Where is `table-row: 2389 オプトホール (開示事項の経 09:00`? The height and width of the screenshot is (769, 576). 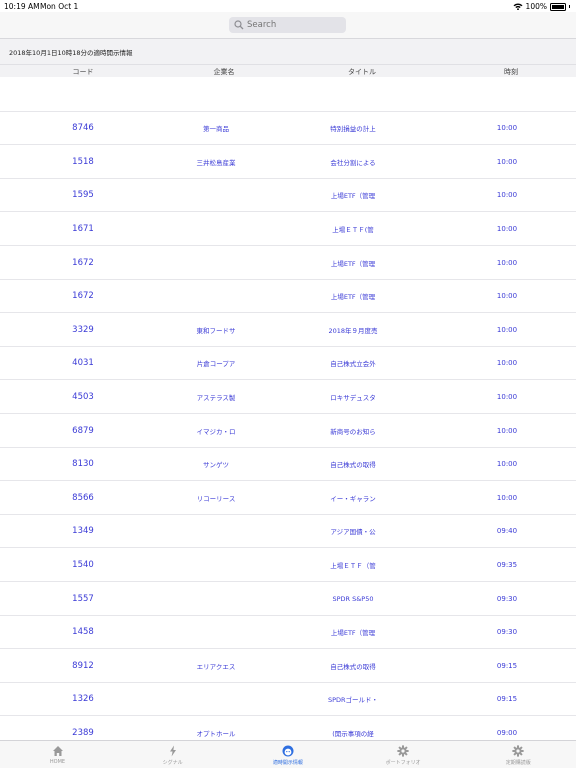
table-row: 2389 オプトホール (開示事項の経 09:00 is located at coordinates (288, 727).